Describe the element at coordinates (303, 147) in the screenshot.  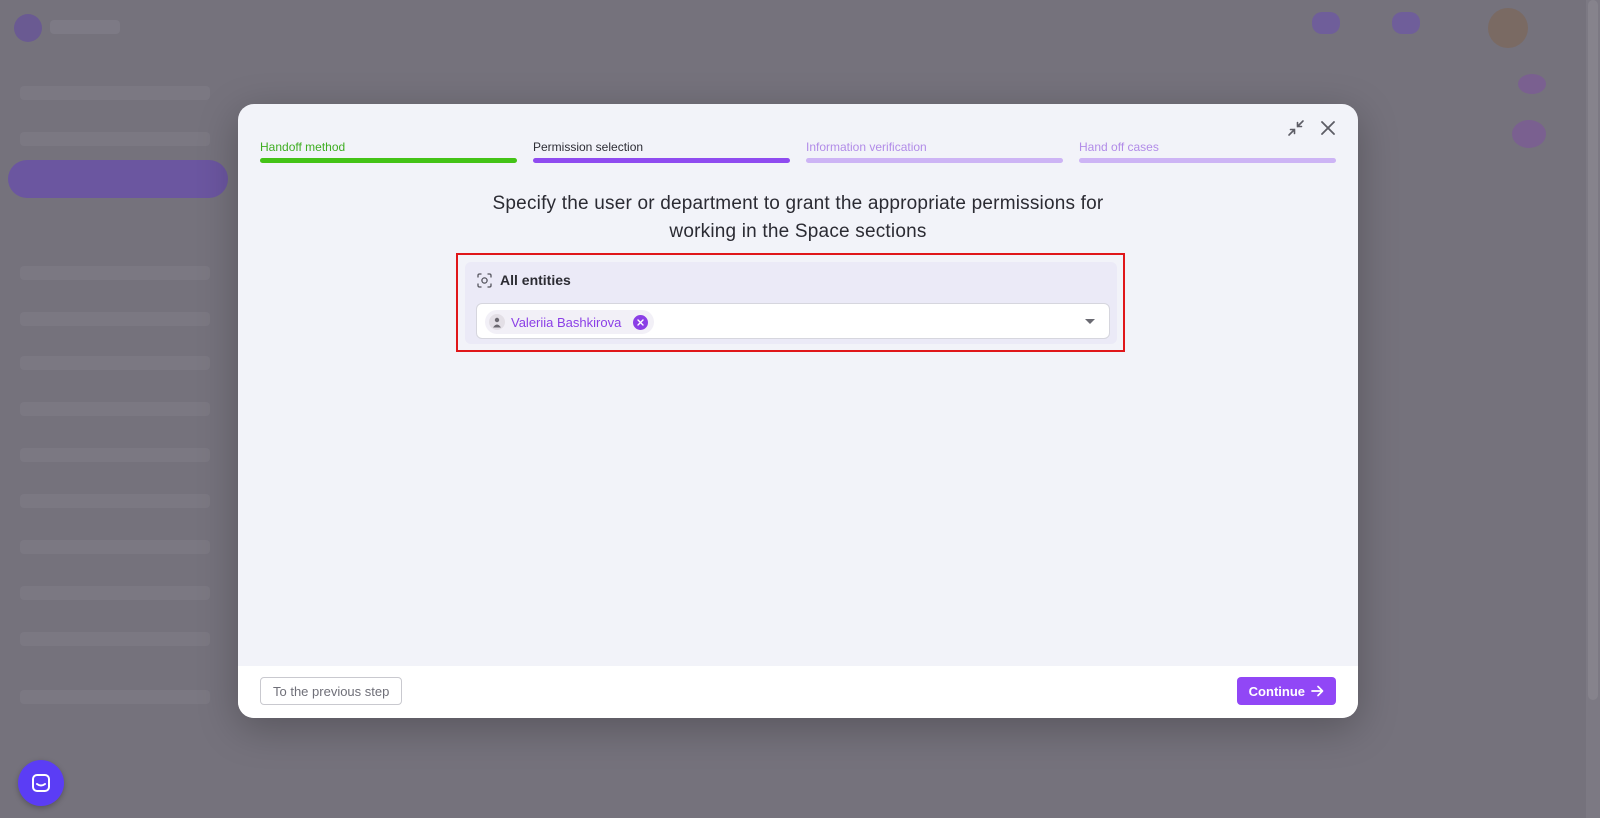
I see `step-label: Handoff method` at that location.